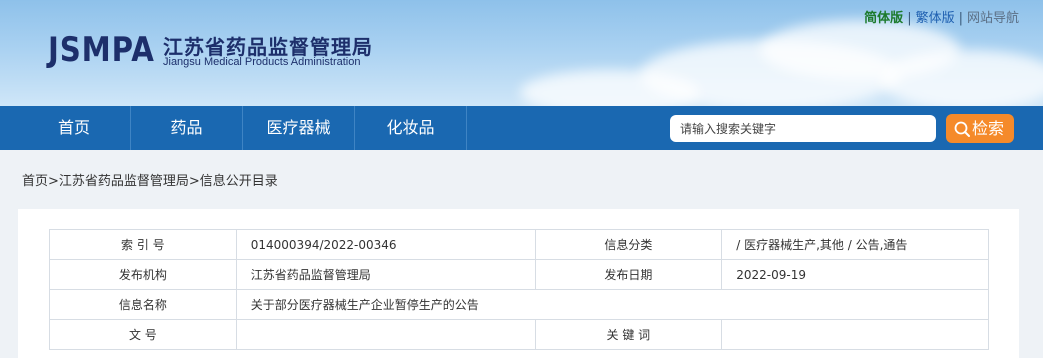 This screenshot has height=358, width=1043. I want to click on keywords-label: 关 键 词, so click(628, 334).